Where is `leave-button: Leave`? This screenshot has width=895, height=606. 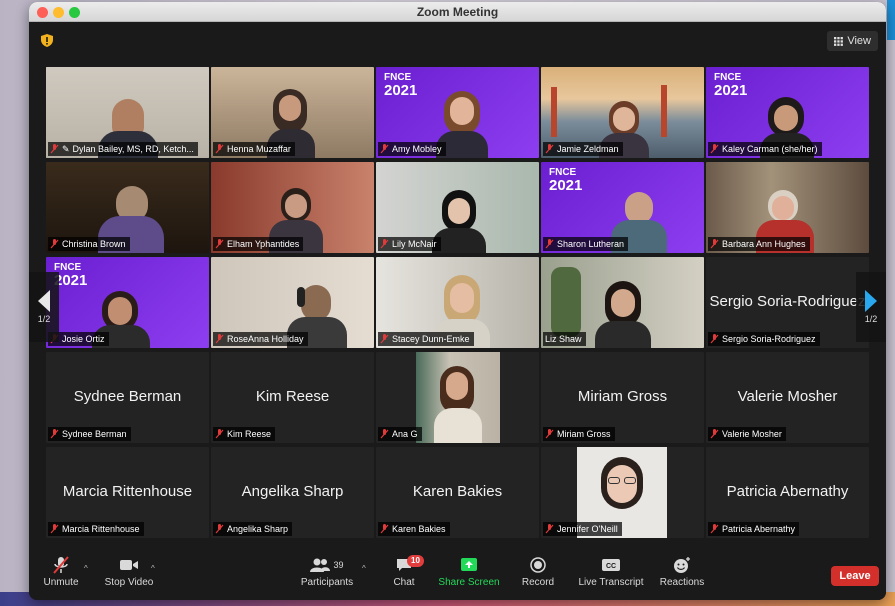
leave-button: Leave is located at coordinates (855, 576).